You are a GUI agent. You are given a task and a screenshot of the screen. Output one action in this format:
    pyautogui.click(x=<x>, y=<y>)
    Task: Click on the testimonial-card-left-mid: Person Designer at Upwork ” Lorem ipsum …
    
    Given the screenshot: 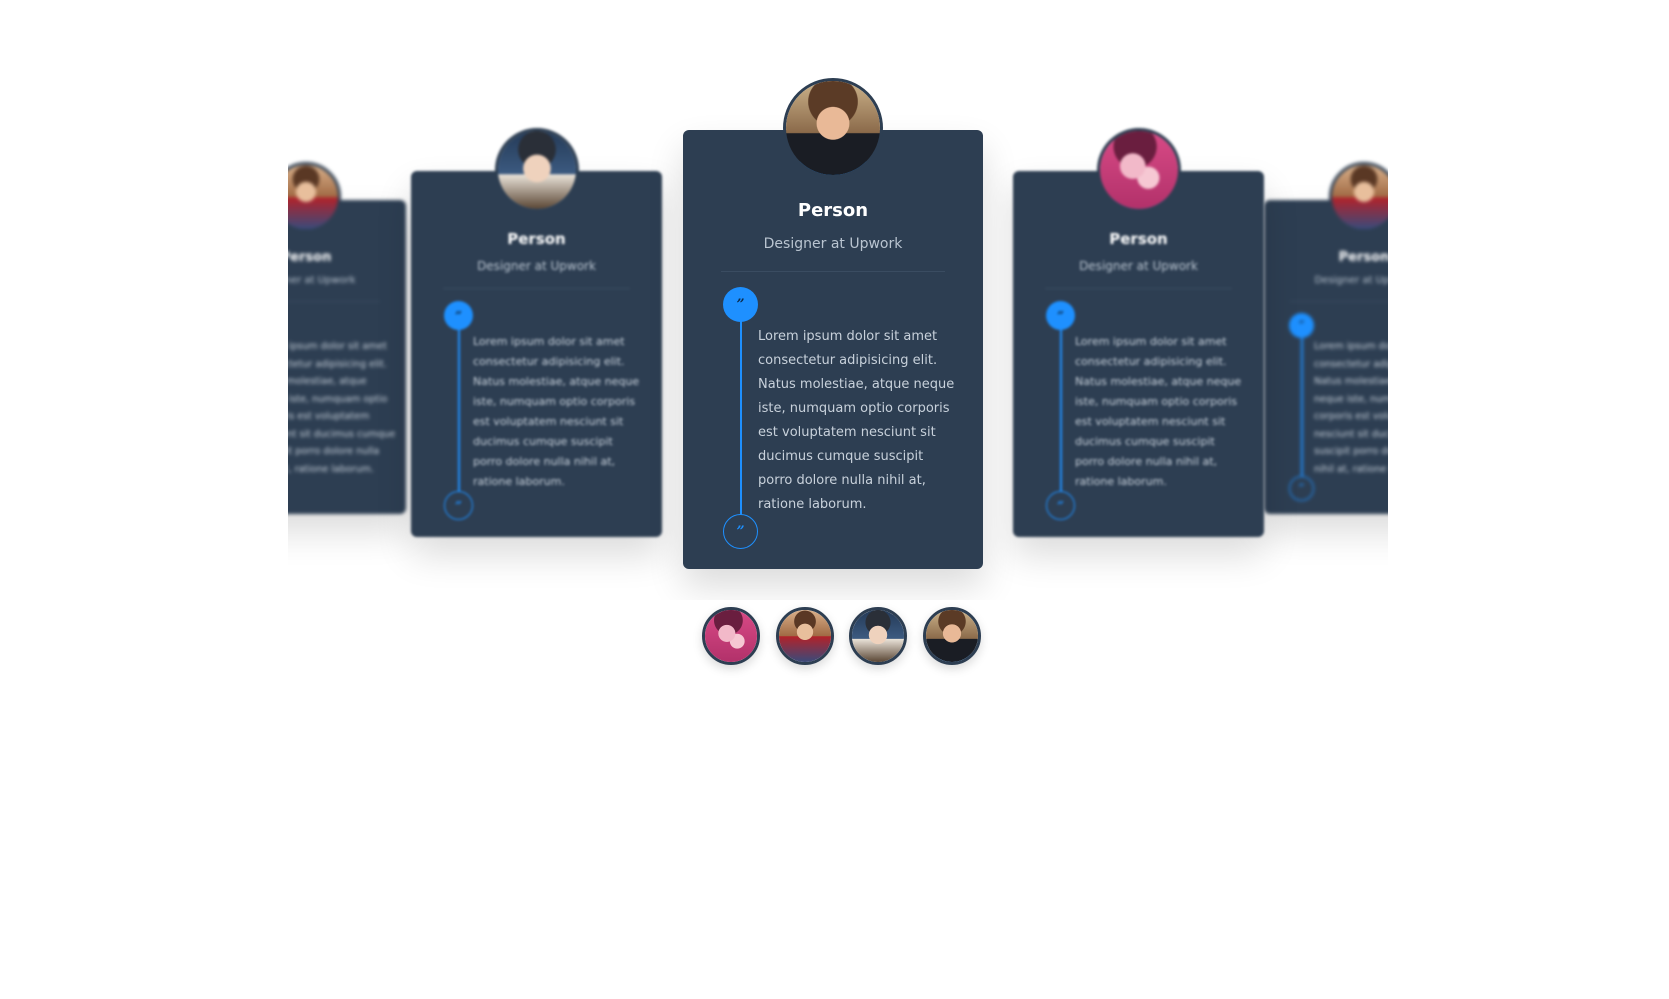 What is the action you would take?
    pyautogui.click(x=536, y=332)
    